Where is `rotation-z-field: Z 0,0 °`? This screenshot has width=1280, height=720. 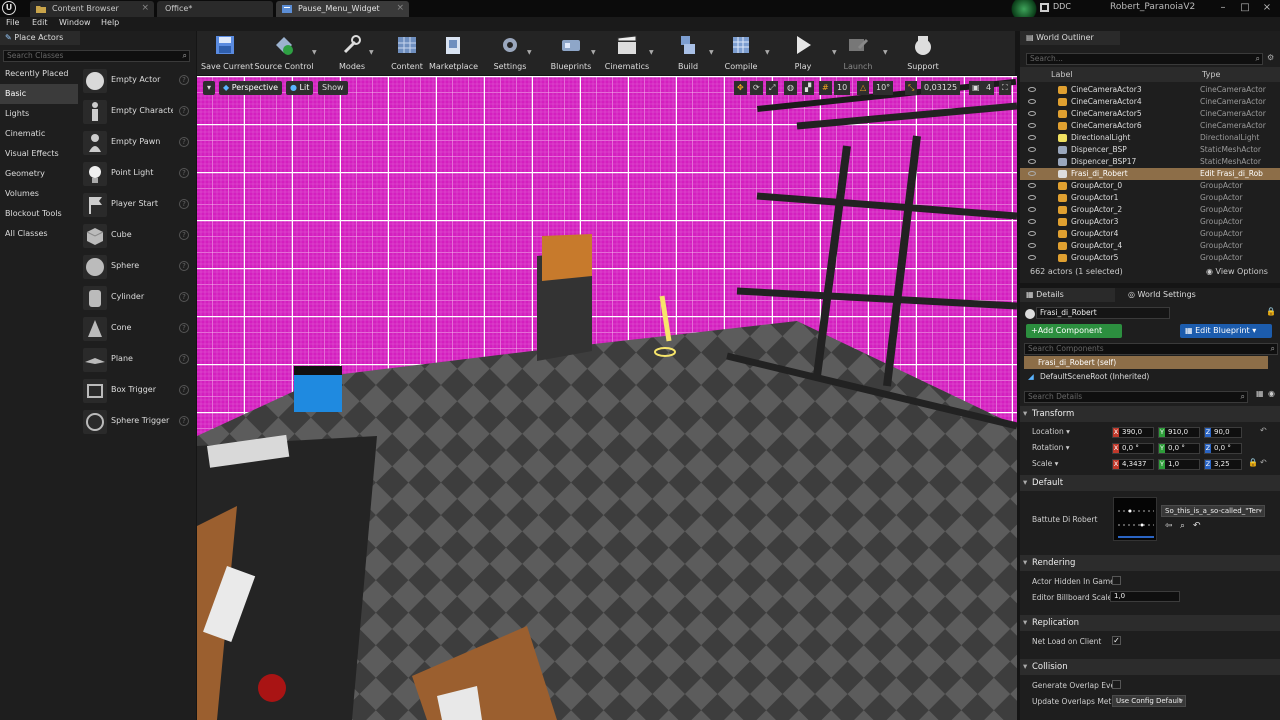
rotation-z-field: Z 0,0 ° is located at coordinates (1223, 448).